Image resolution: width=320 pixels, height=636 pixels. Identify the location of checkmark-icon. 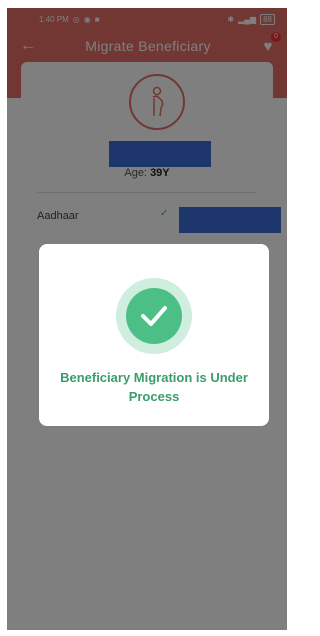
(154, 316).